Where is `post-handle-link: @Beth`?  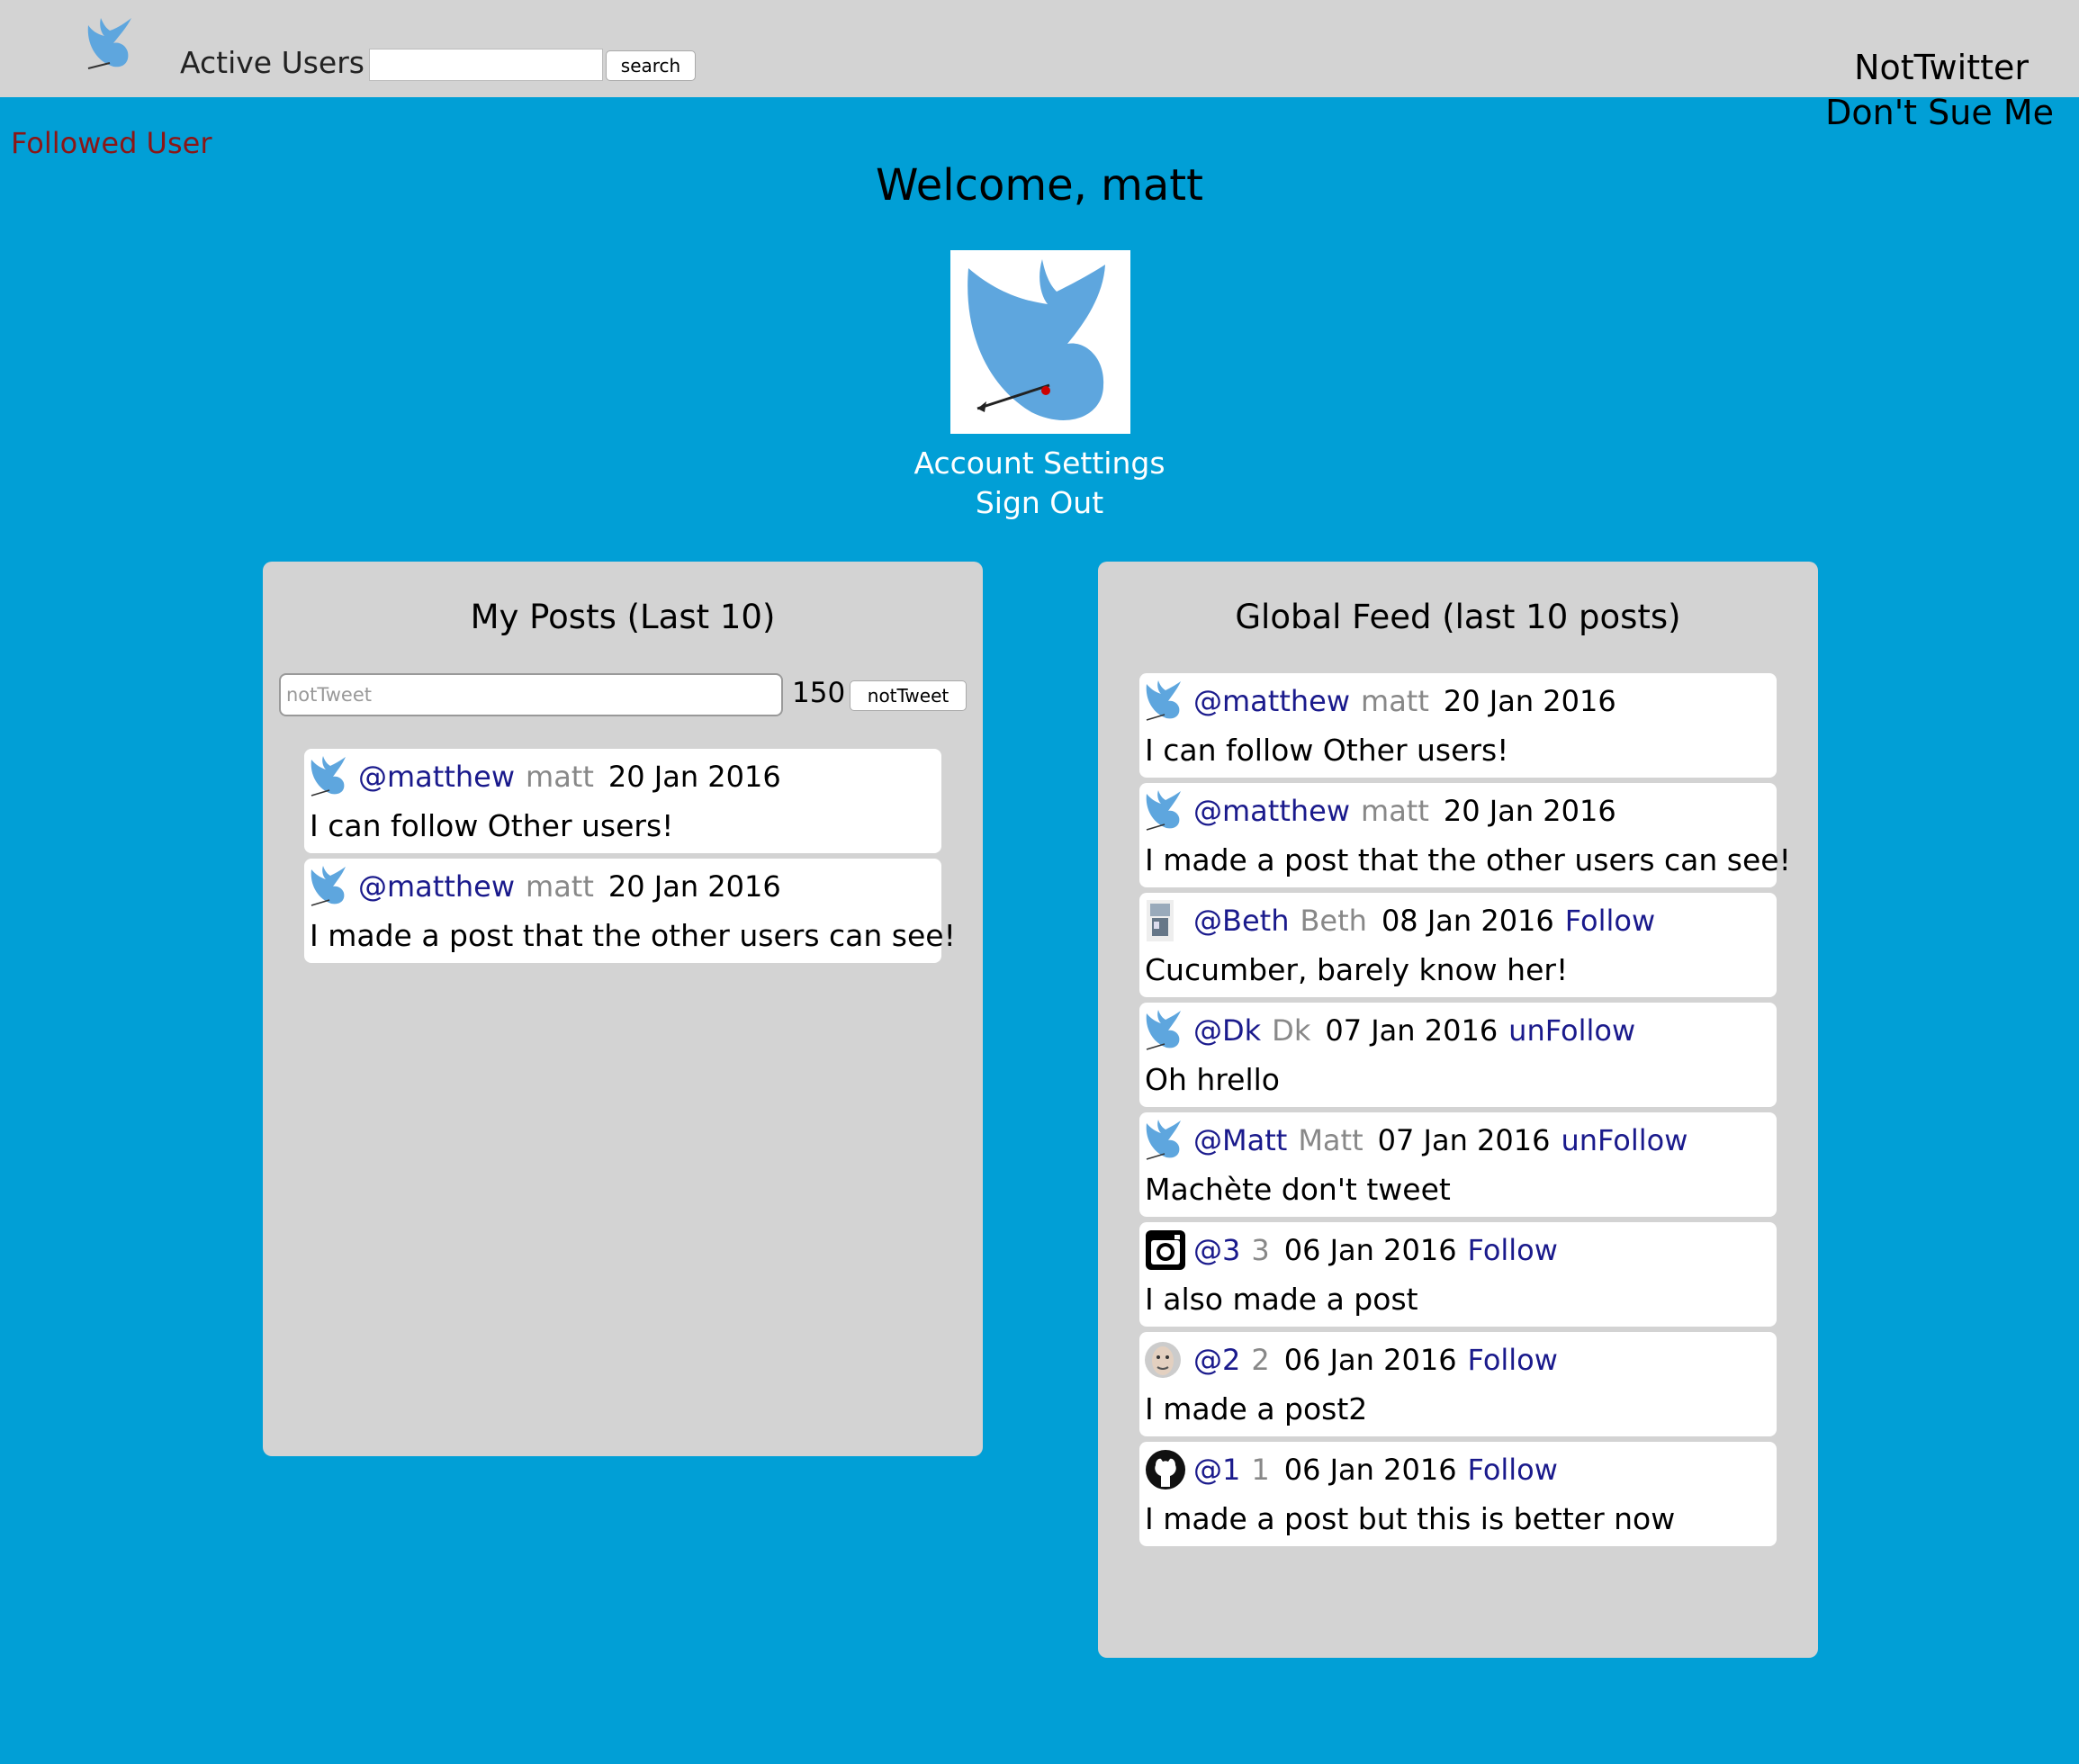
post-handle-link: @Beth is located at coordinates (1241, 921).